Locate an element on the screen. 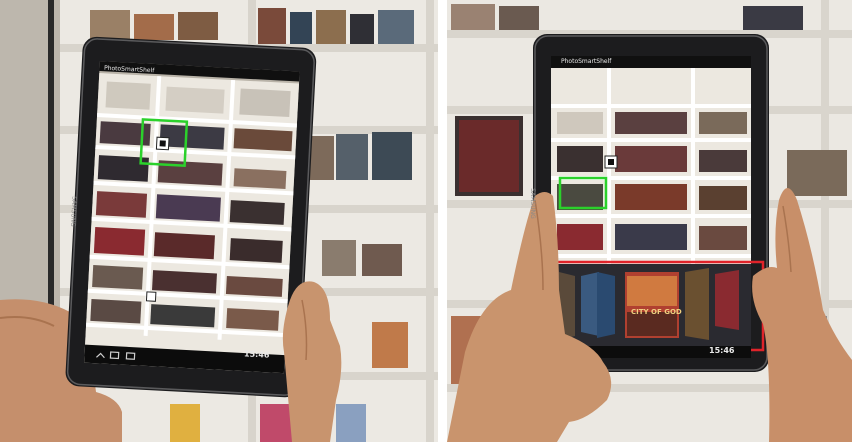  right-tablet-brand: SAMSUNG is located at coordinates (532, 203).